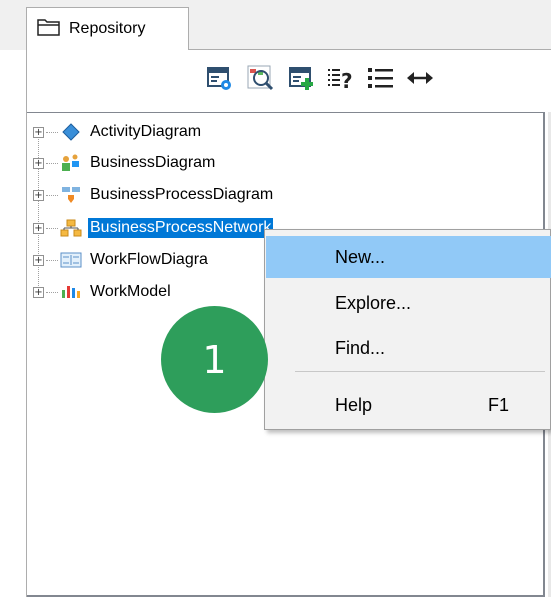 This screenshot has height=597, width=551. What do you see at coordinates (182, 194) in the screenshot?
I see `tree-item-label: BusinessProcessDiagram` at bounding box center [182, 194].